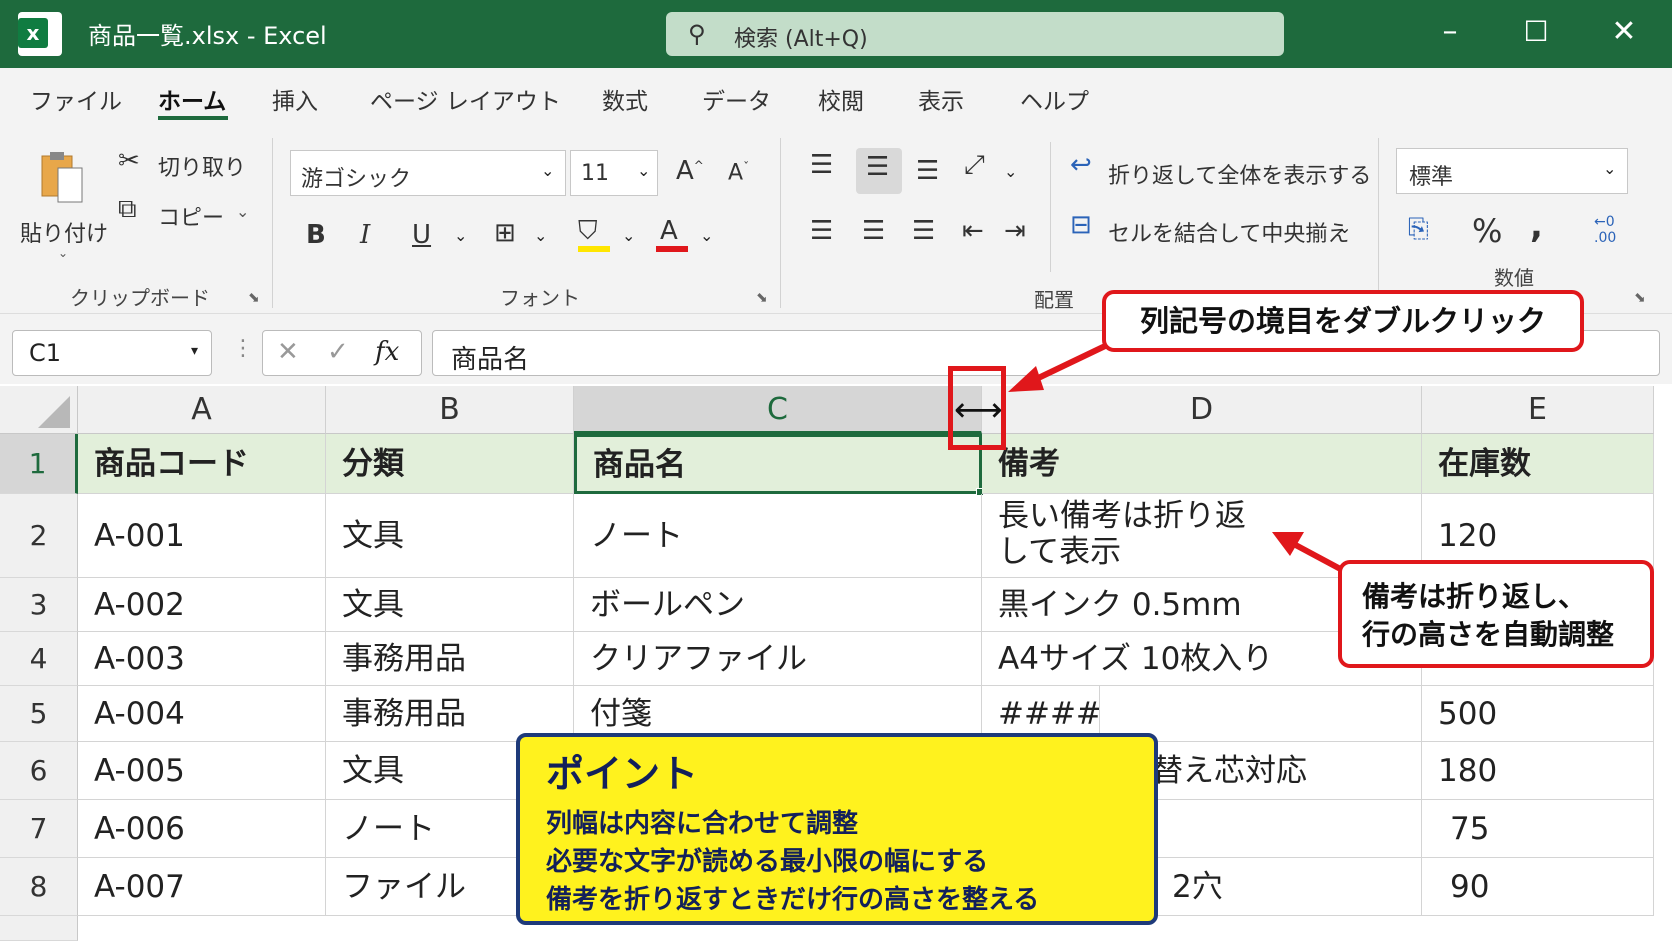  Describe the element at coordinates (978, 410) in the screenshot. I see `resize-cursor-icon: ⟷` at that location.